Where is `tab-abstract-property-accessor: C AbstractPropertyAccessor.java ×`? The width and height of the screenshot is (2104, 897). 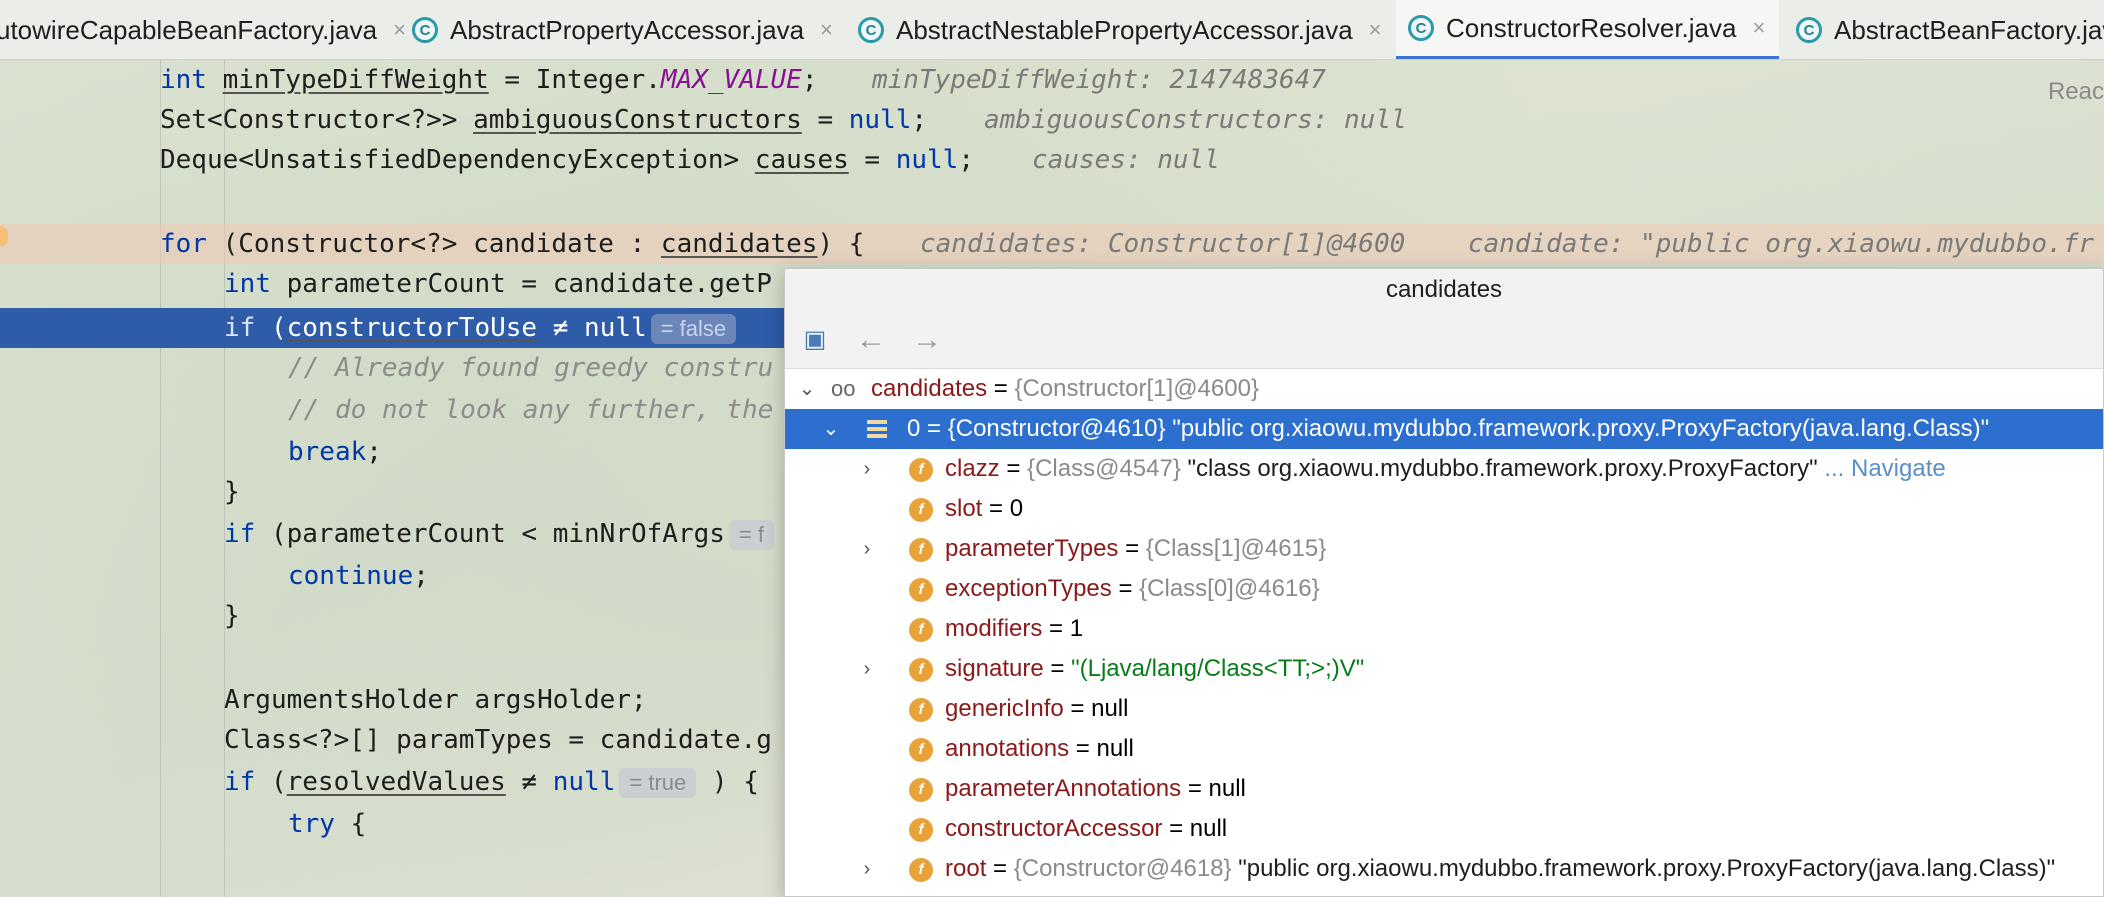 tab-abstract-property-accessor: C AbstractPropertyAccessor.java × is located at coordinates (622, 29).